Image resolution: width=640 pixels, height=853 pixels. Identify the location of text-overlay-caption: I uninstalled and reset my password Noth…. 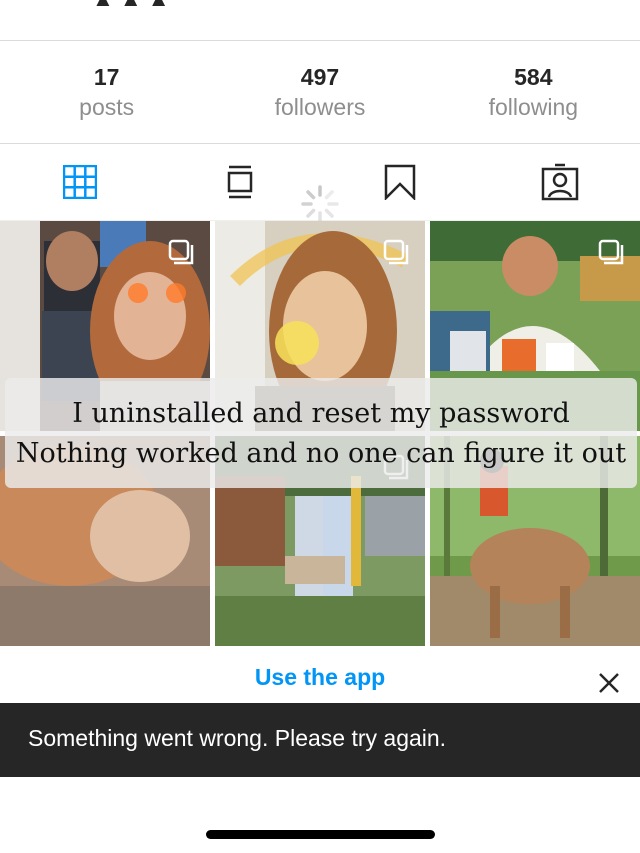
(321, 433).